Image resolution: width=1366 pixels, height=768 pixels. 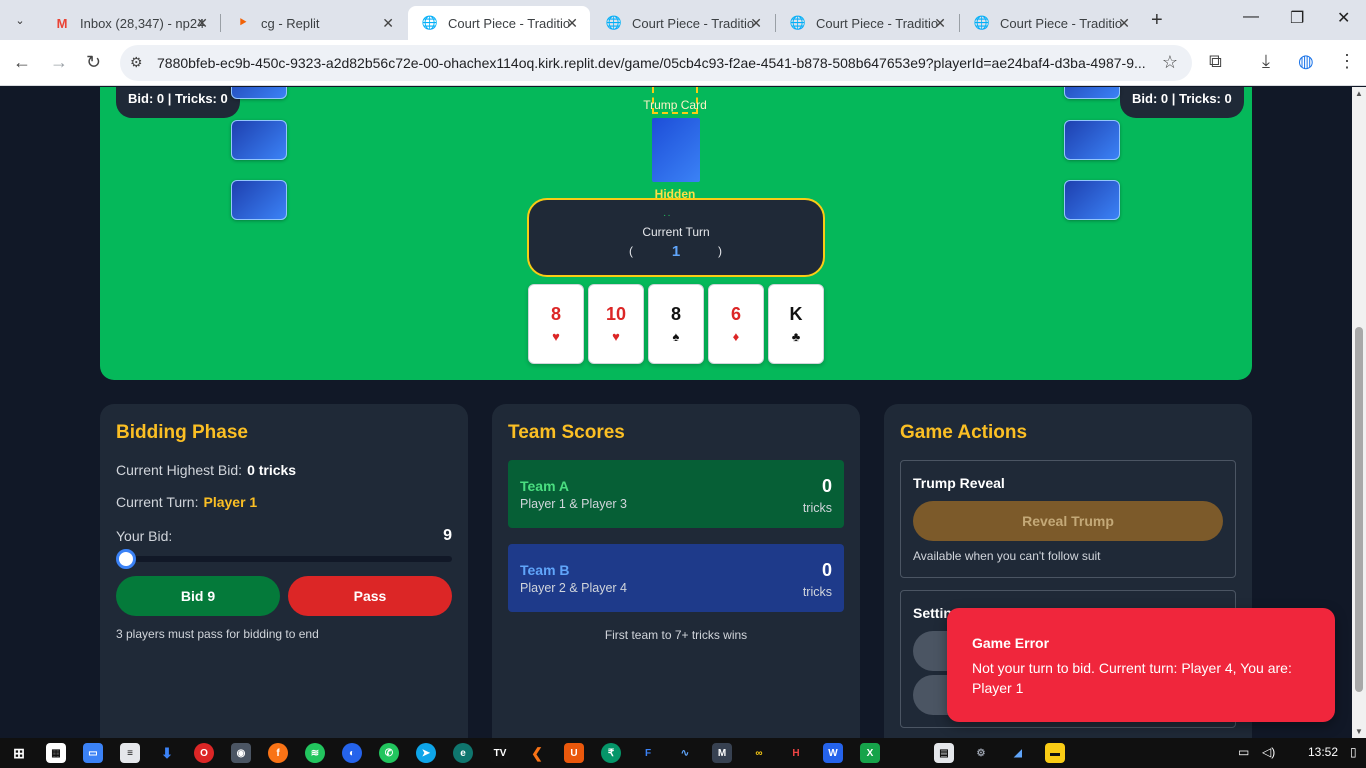 What do you see at coordinates (1055, 753) in the screenshot?
I see `file-explorer-icon: ▬` at bounding box center [1055, 753].